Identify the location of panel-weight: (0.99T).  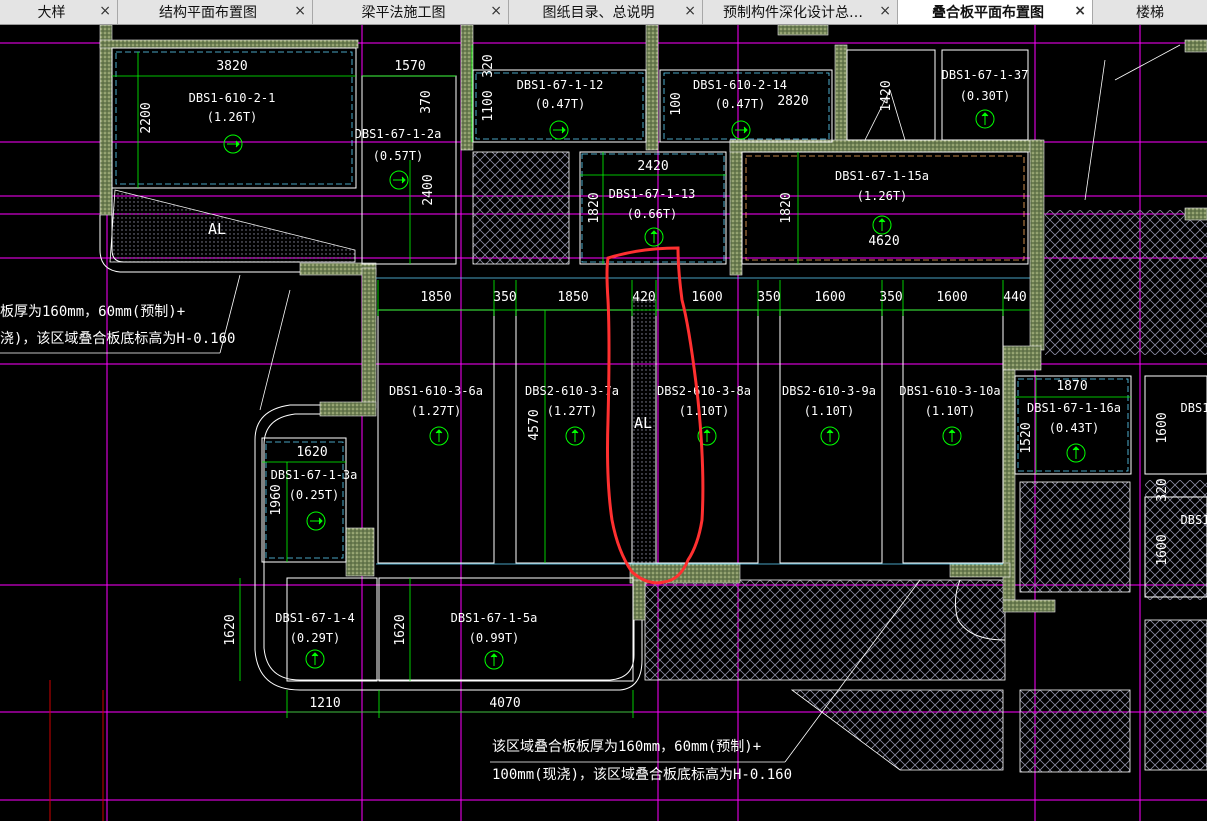
(494, 638).